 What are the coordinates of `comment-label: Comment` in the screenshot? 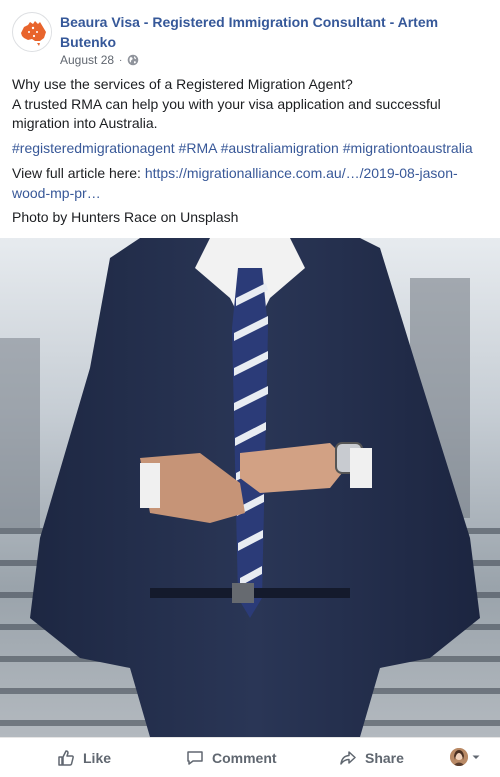 It's located at (244, 758).